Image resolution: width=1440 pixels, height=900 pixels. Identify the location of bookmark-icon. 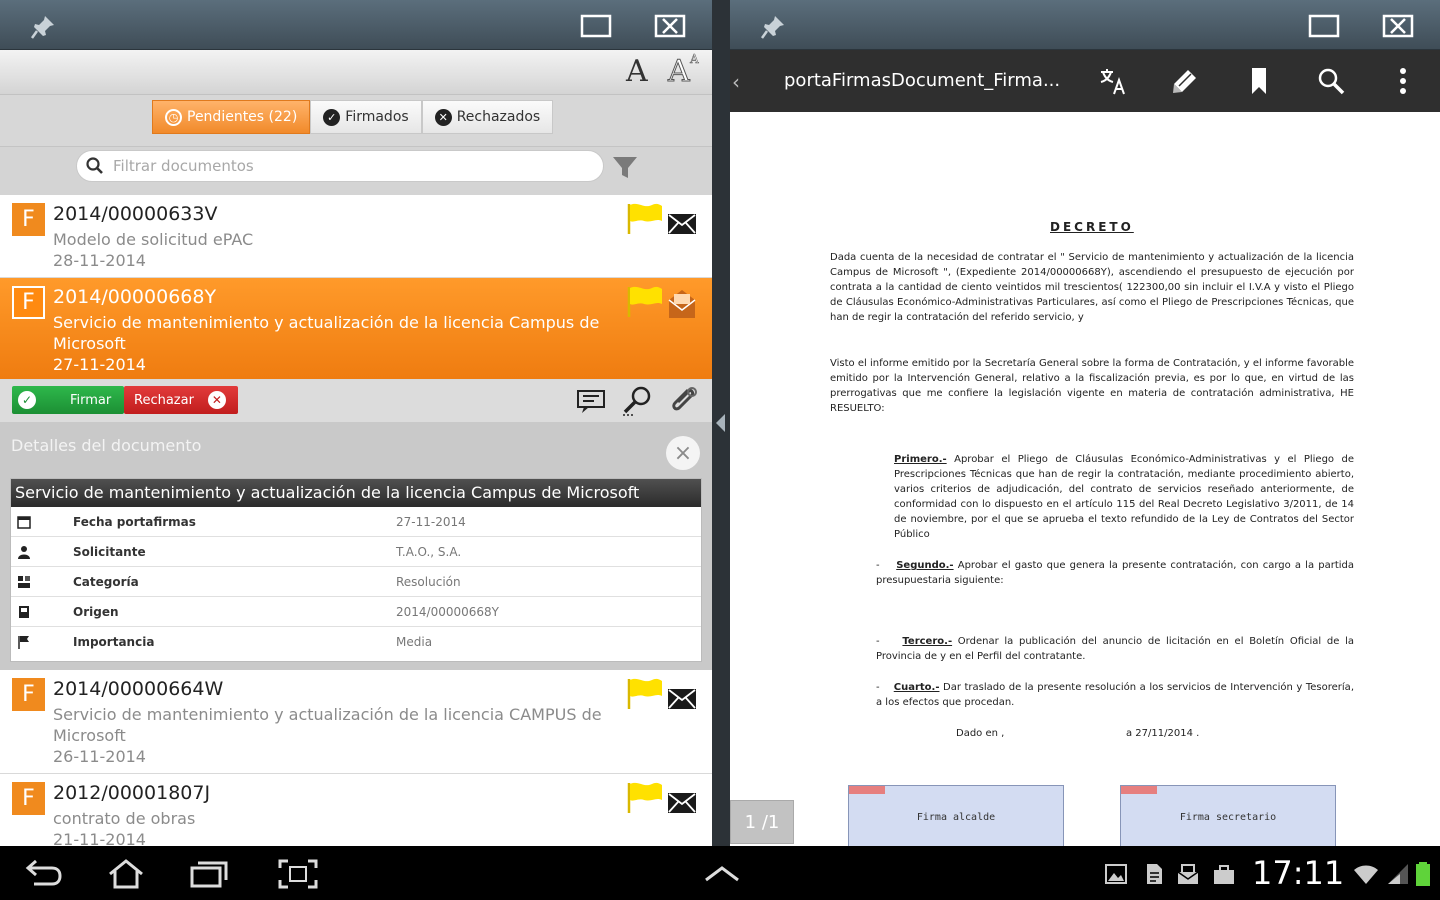
(1259, 81).